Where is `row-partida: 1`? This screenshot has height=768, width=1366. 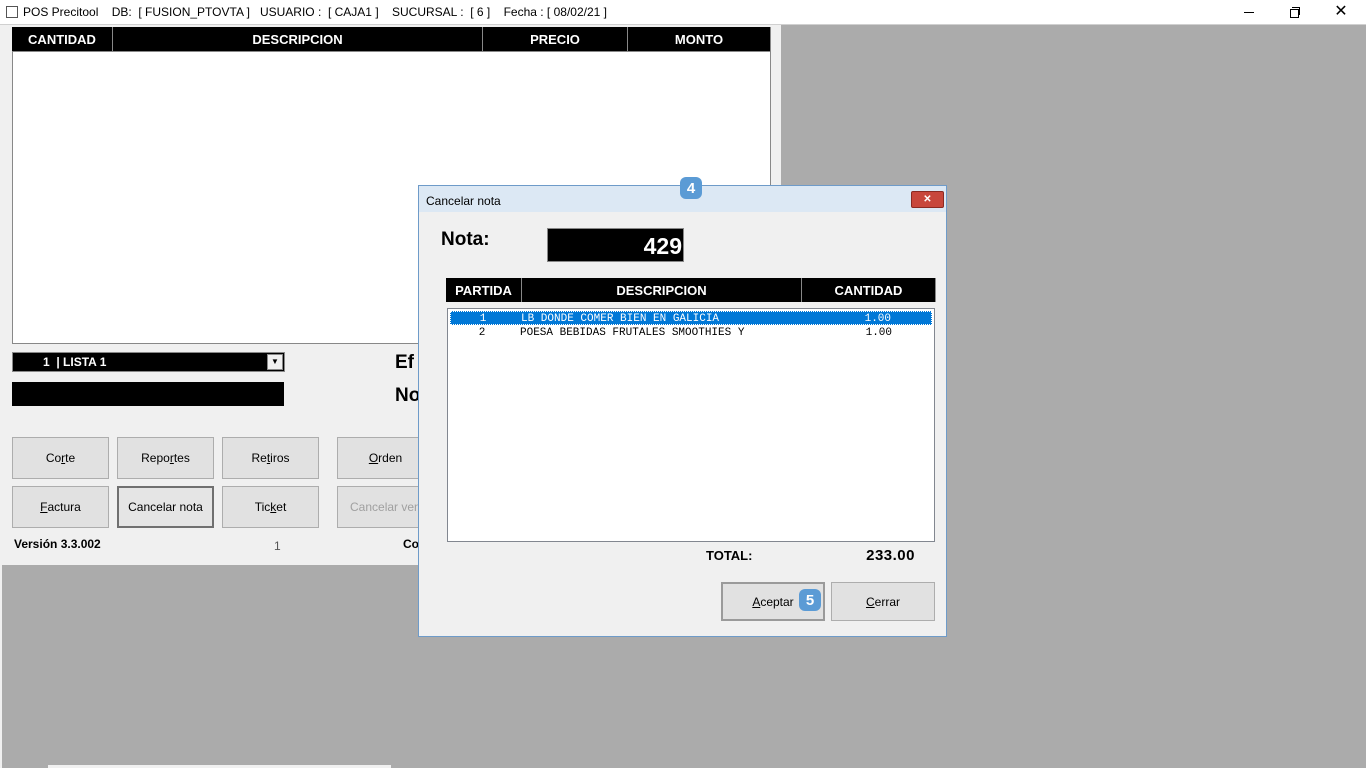 row-partida: 1 is located at coordinates (483, 319).